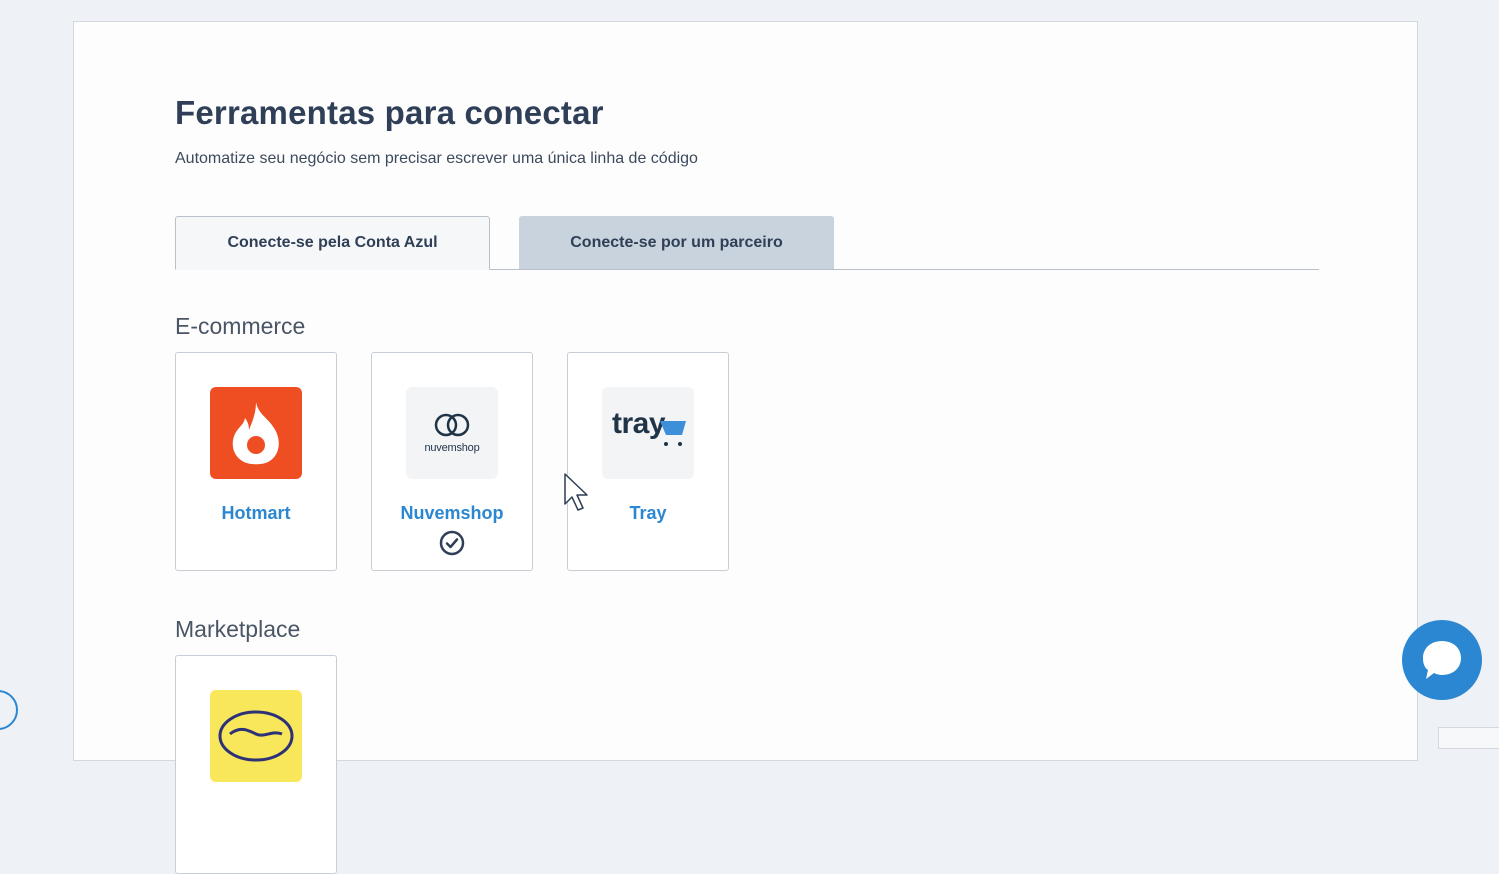 The height and width of the screenshot is (874, 1499). Describe the element at coordinates (648, 433) in the screenshot. I see `tray-logo: tray` at that location.